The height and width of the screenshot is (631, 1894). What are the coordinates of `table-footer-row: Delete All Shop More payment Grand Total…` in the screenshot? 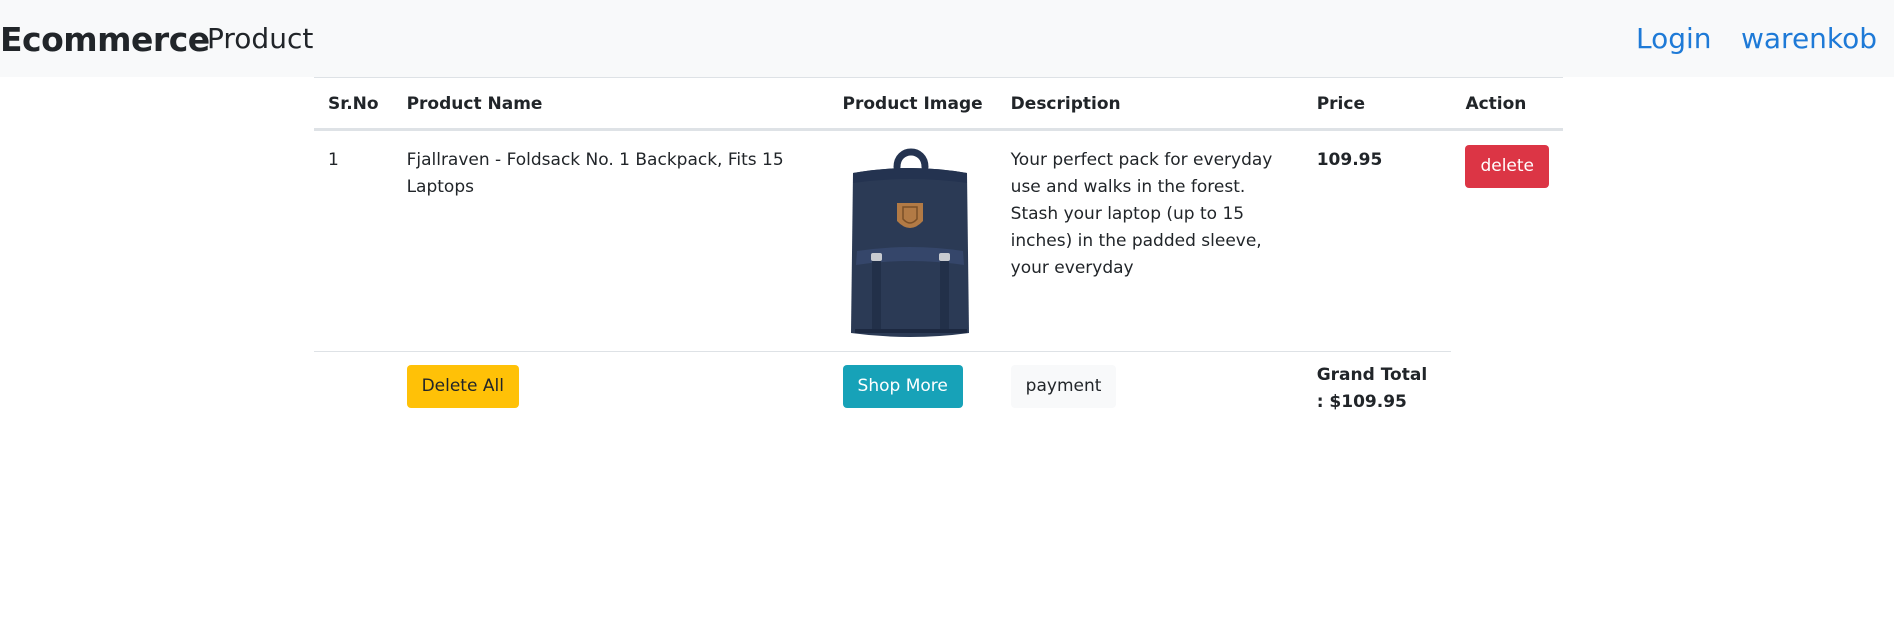 It's located at (938, 390).